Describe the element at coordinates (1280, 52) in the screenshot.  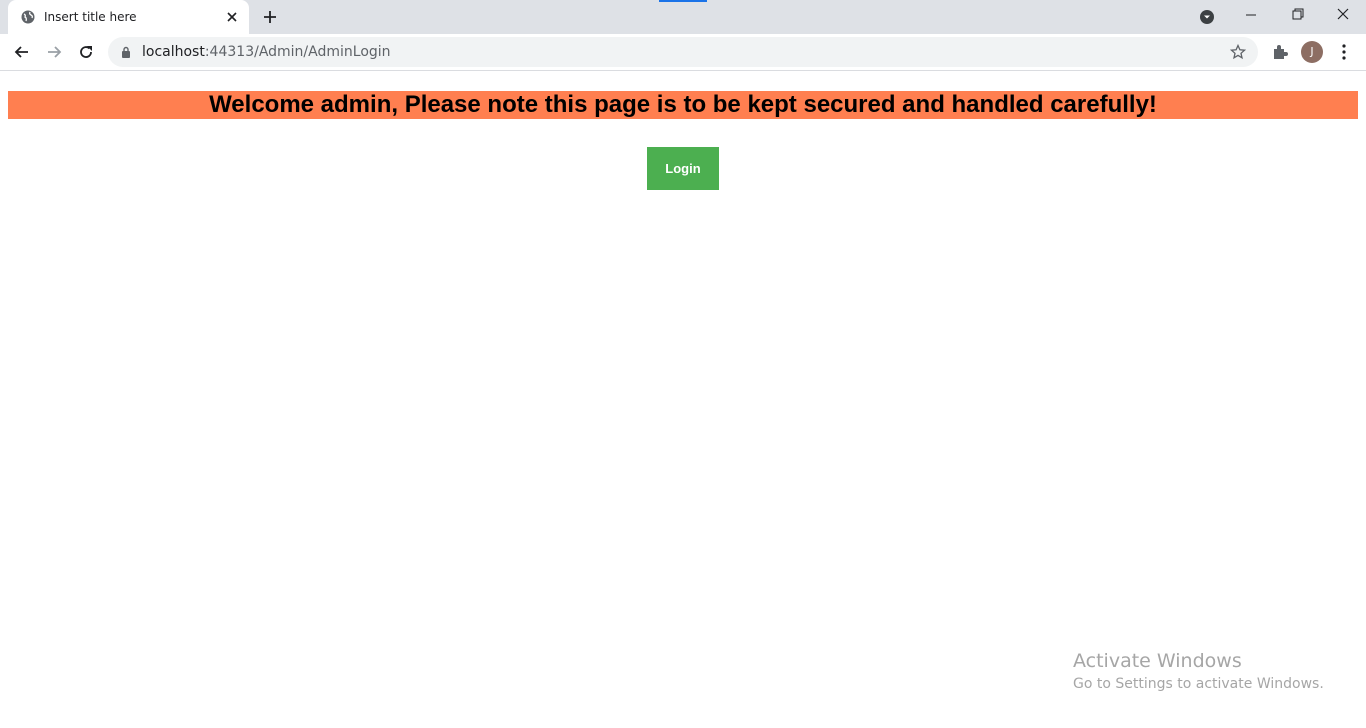
I see `extensions-icon` at that location.